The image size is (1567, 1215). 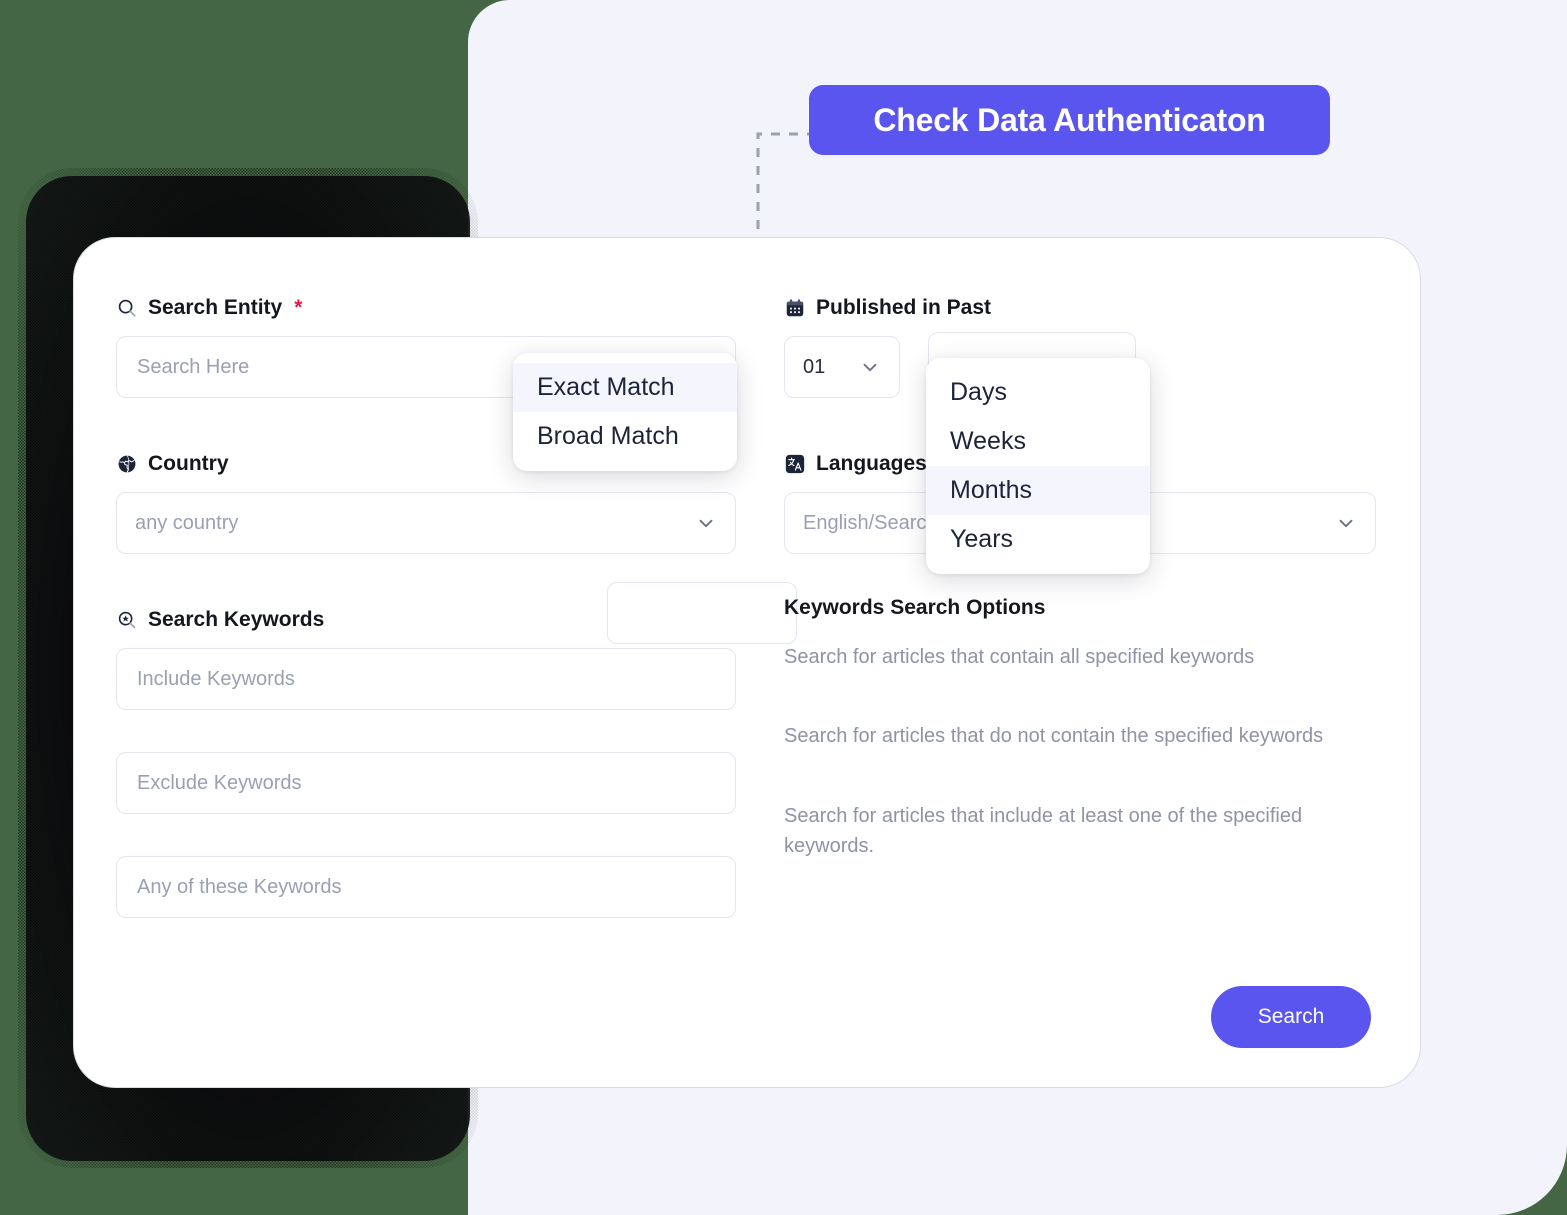 I want to click on keyword-search-icon, so click(x=127, y=620).